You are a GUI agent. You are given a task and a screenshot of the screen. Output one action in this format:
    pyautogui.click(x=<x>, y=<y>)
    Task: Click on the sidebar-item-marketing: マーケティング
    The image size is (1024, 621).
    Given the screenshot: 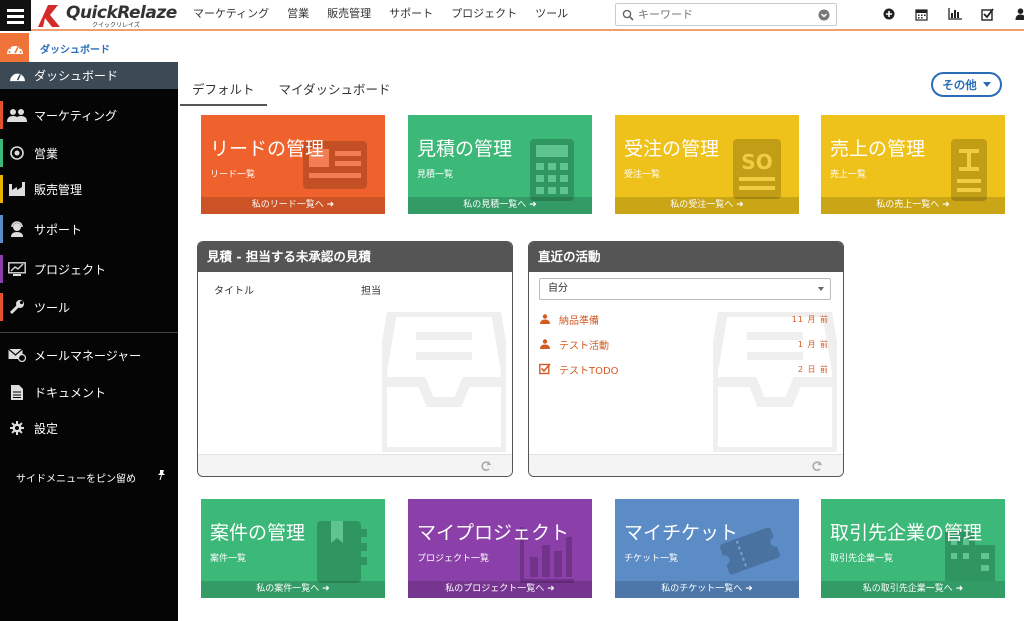 What is the action you would take?
    pyautogui.click(x=89, y=115)
    